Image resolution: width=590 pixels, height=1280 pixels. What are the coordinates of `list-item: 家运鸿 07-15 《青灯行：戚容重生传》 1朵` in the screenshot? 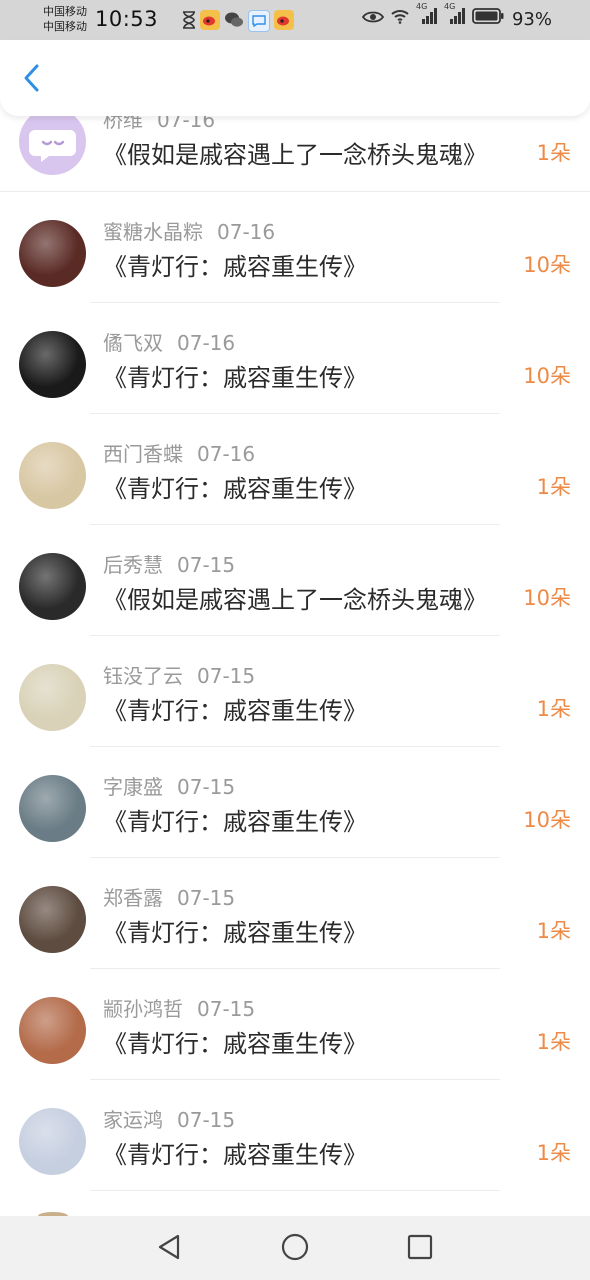 It's located at (295, 1135).